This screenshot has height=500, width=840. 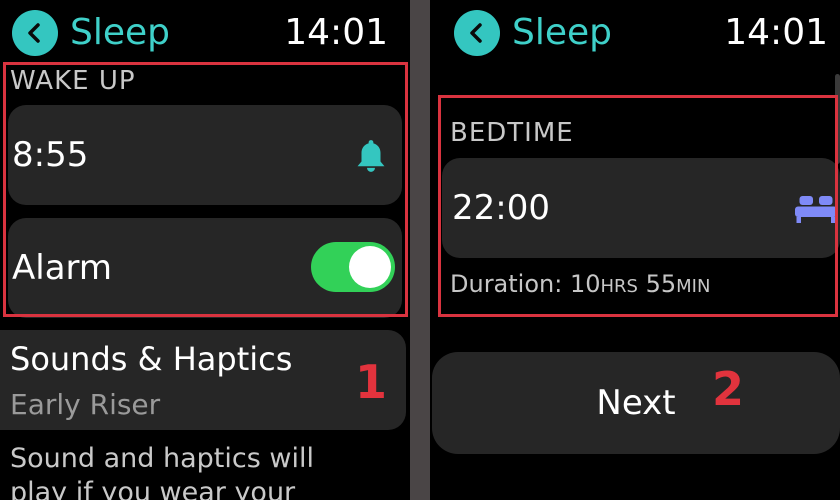 What do you see at coordinates (728, 389) in the screenshot?
I see `step-number-2: 2` at bounding box center [728, 389].